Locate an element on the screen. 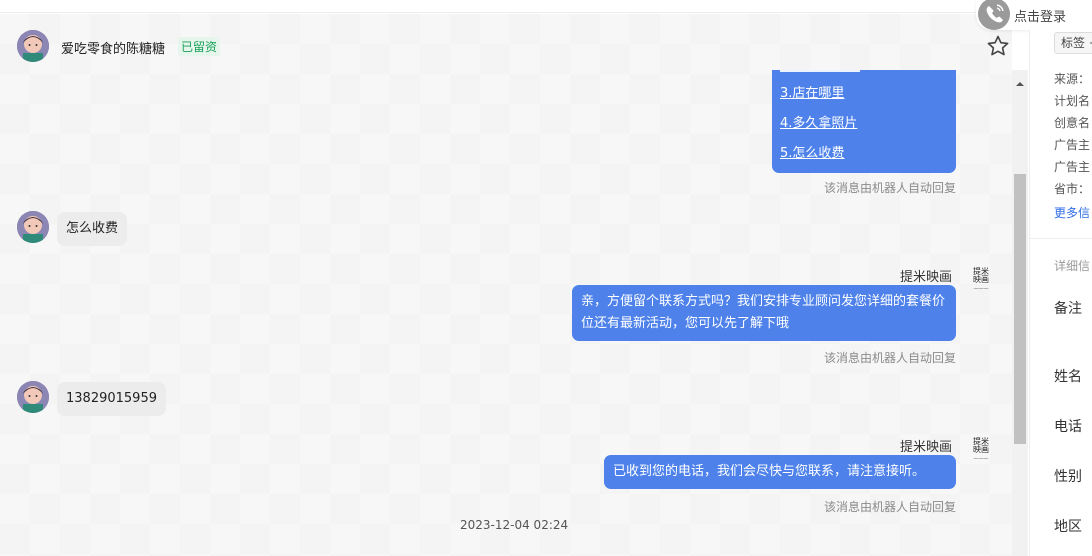 This screenshot has width=1092, height=556. login-label: 点击登录 is located at coordinates (1040, 17).